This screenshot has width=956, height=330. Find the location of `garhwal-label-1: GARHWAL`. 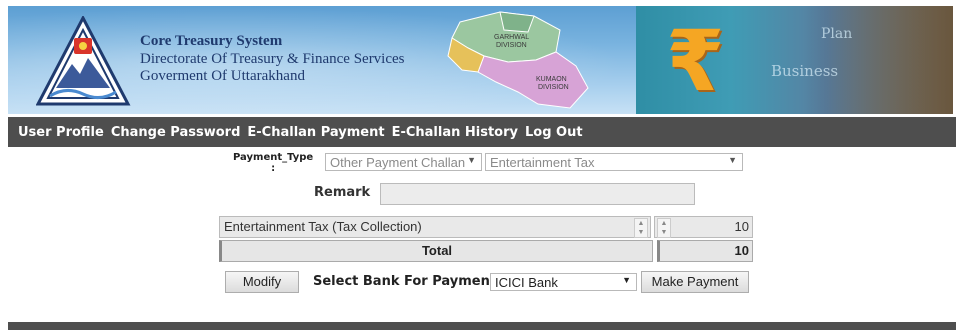

garhwal-label-1: GARHWAL is located at coordinates (511, 37).